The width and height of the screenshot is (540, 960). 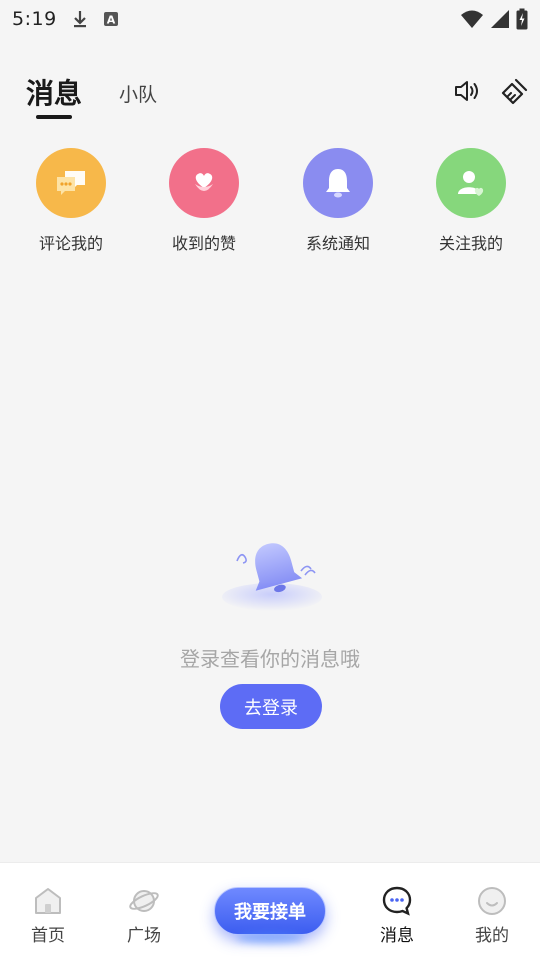 I want to click on tab-squad: 小队, so click(x=138, y=93).